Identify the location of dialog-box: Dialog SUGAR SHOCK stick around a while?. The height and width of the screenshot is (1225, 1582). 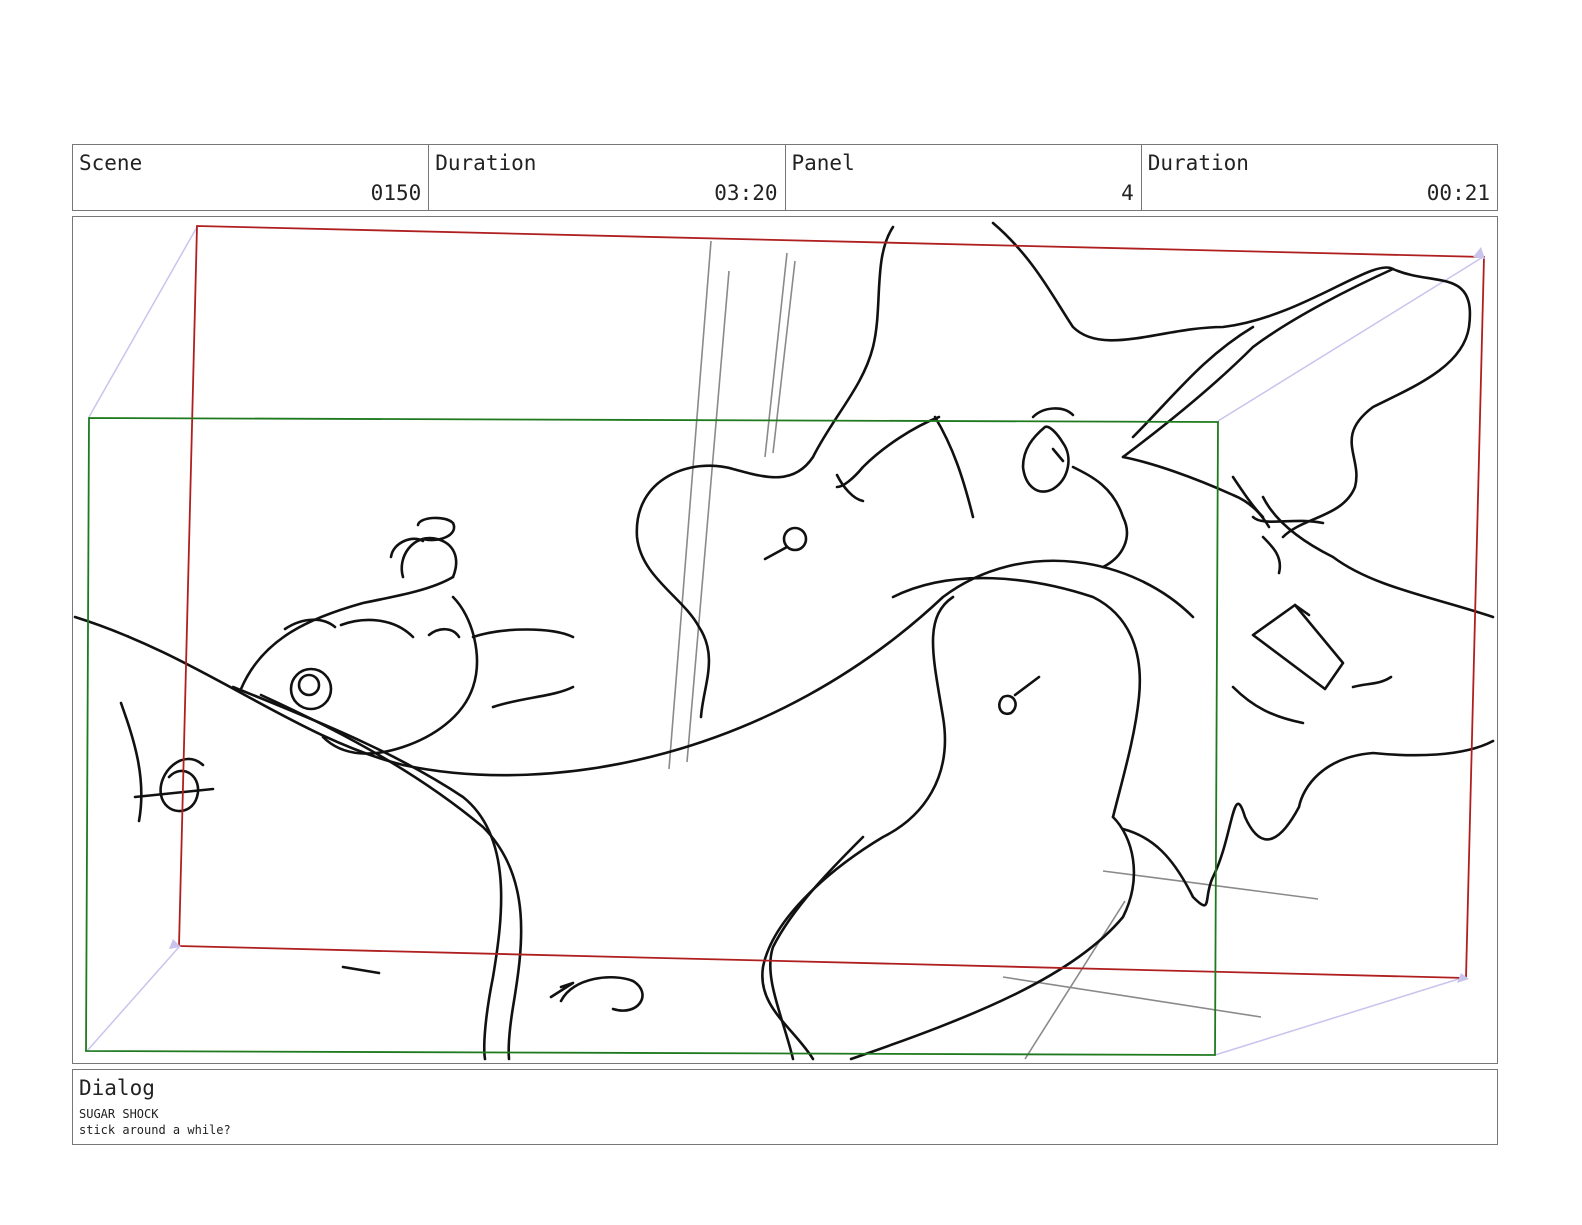
(785, 1107).